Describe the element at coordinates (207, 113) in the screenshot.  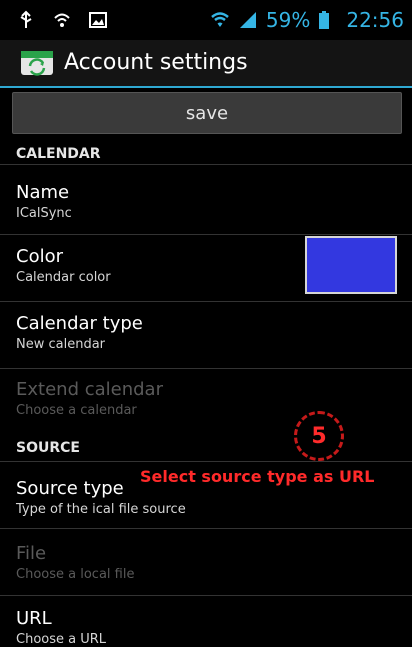
I see `save-button: save` at that location.